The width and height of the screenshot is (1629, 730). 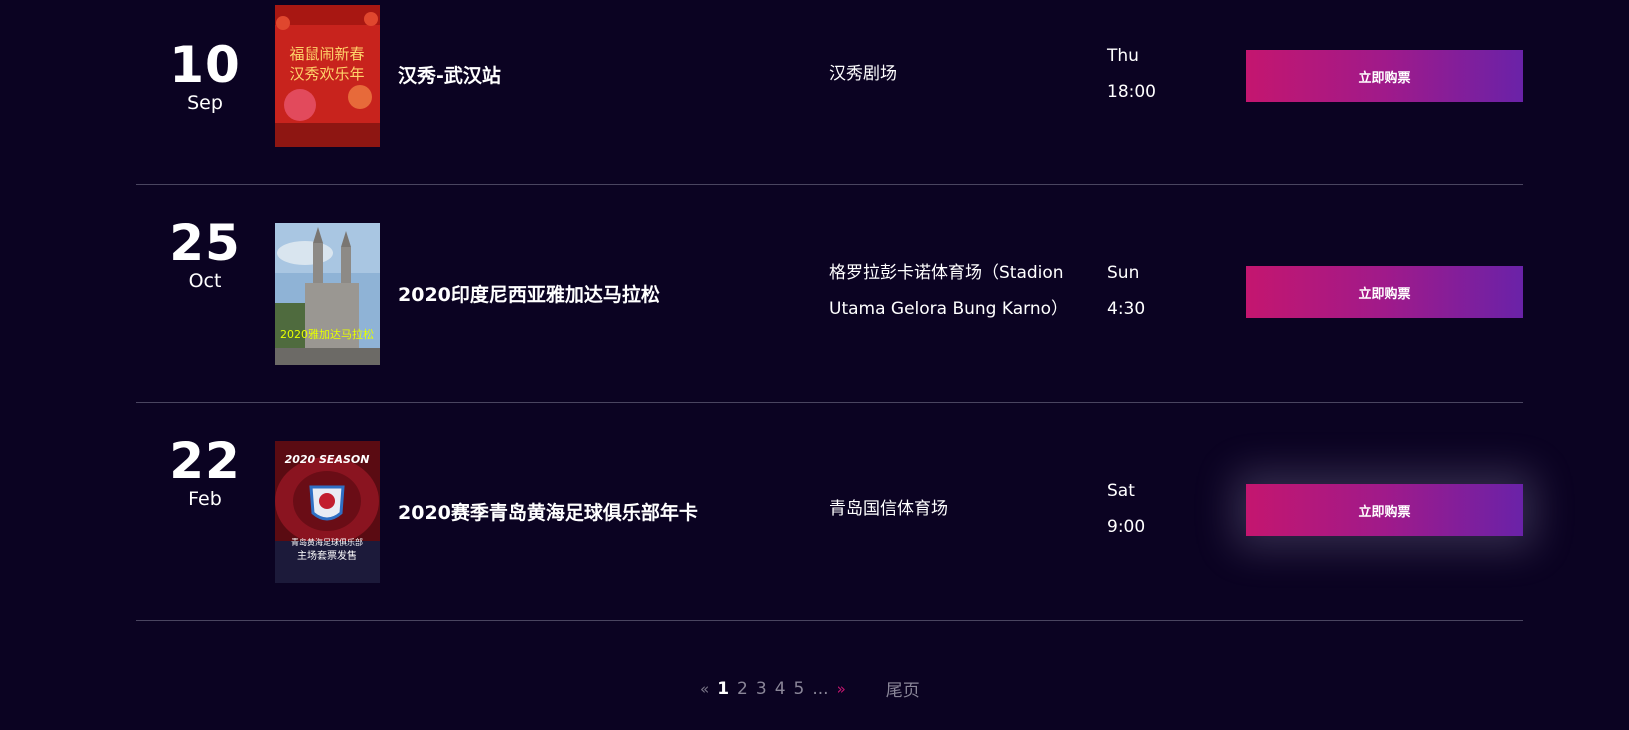 I want to click on event-weekday: Sun, so click(x=1123, y=273).